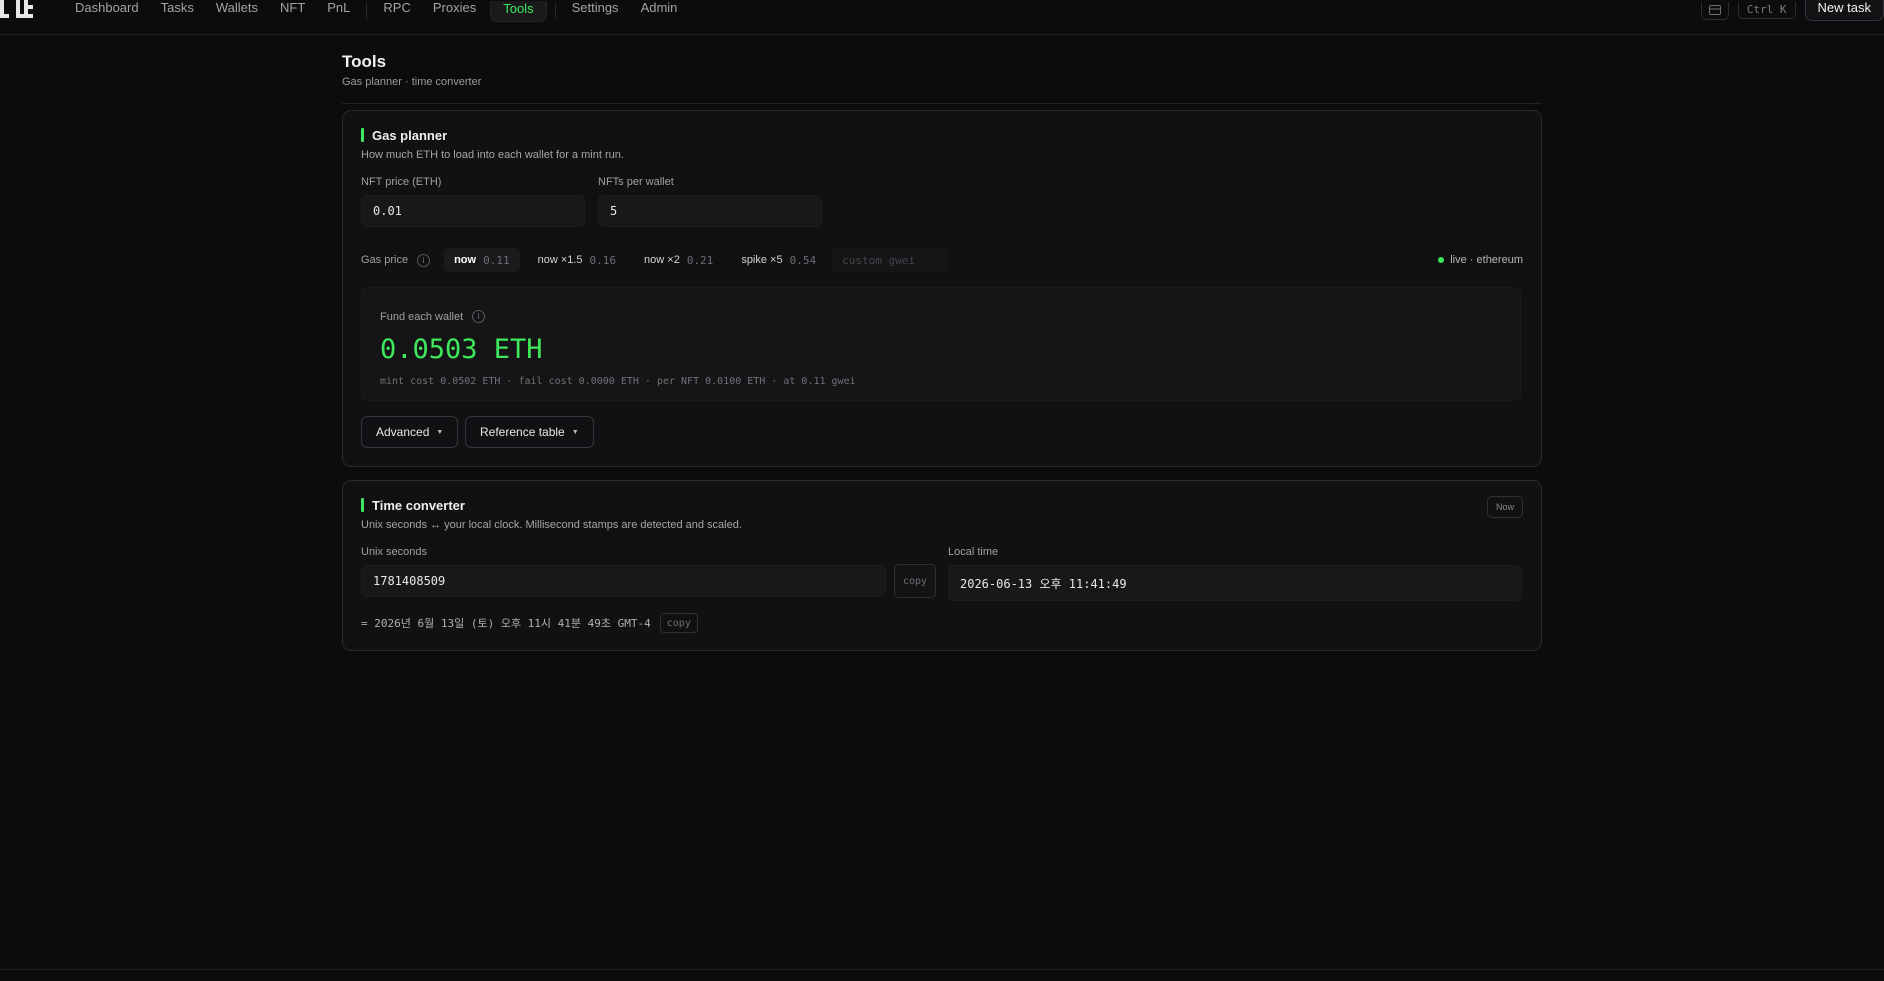 The height and width of the screenshot is (981, 1884). Describe the element at coordinates (454, 11) in the screenshot. I see `nav-proxies: Proxies` at that location.